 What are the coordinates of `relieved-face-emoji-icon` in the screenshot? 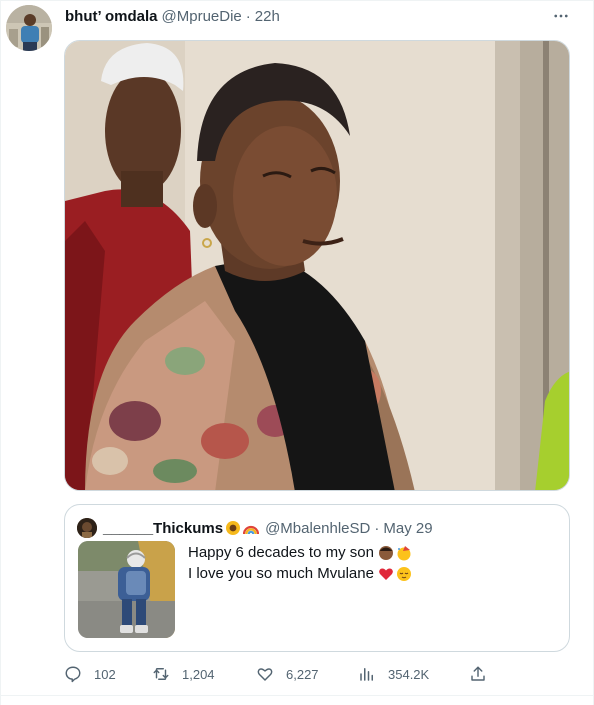 It's located at (404, 574).